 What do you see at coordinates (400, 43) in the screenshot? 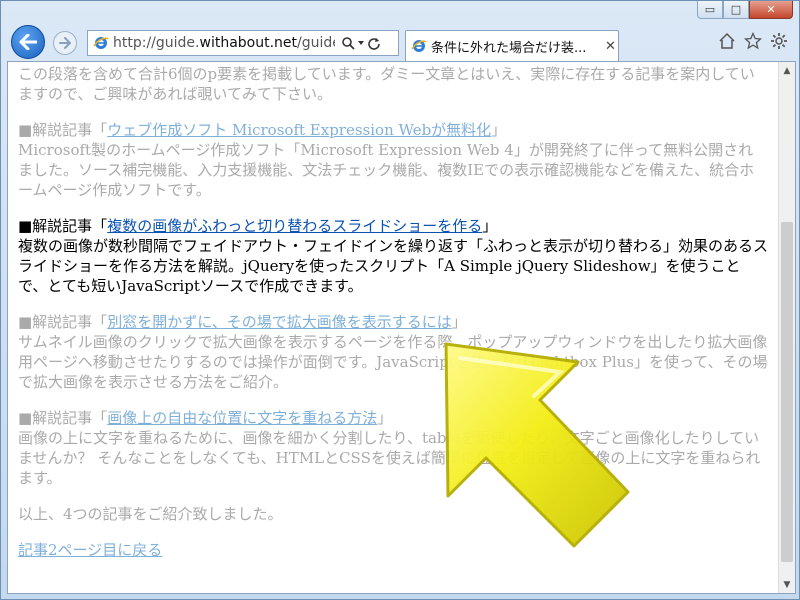
I see `navigation-bar: http://guide.withabout.net/guide/g` at bounding box center [400, 43].